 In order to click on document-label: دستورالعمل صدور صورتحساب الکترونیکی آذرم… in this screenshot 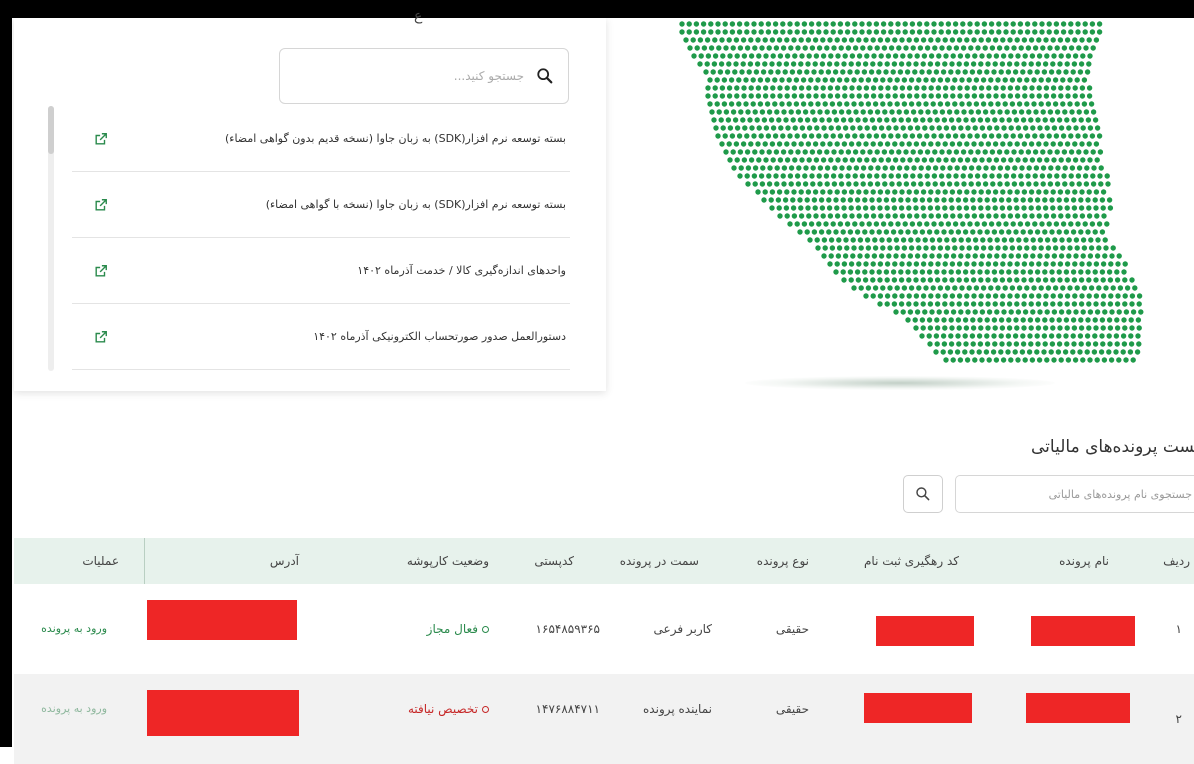, I will do `click(439, 336)`.